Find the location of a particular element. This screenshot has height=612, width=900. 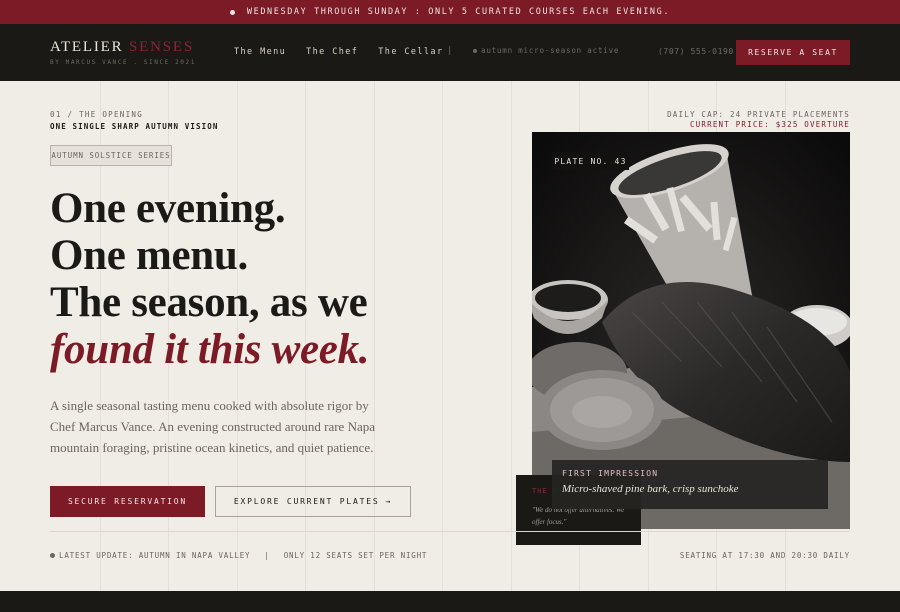

arrow-right-icon: → is located at coordinates (389, 501).